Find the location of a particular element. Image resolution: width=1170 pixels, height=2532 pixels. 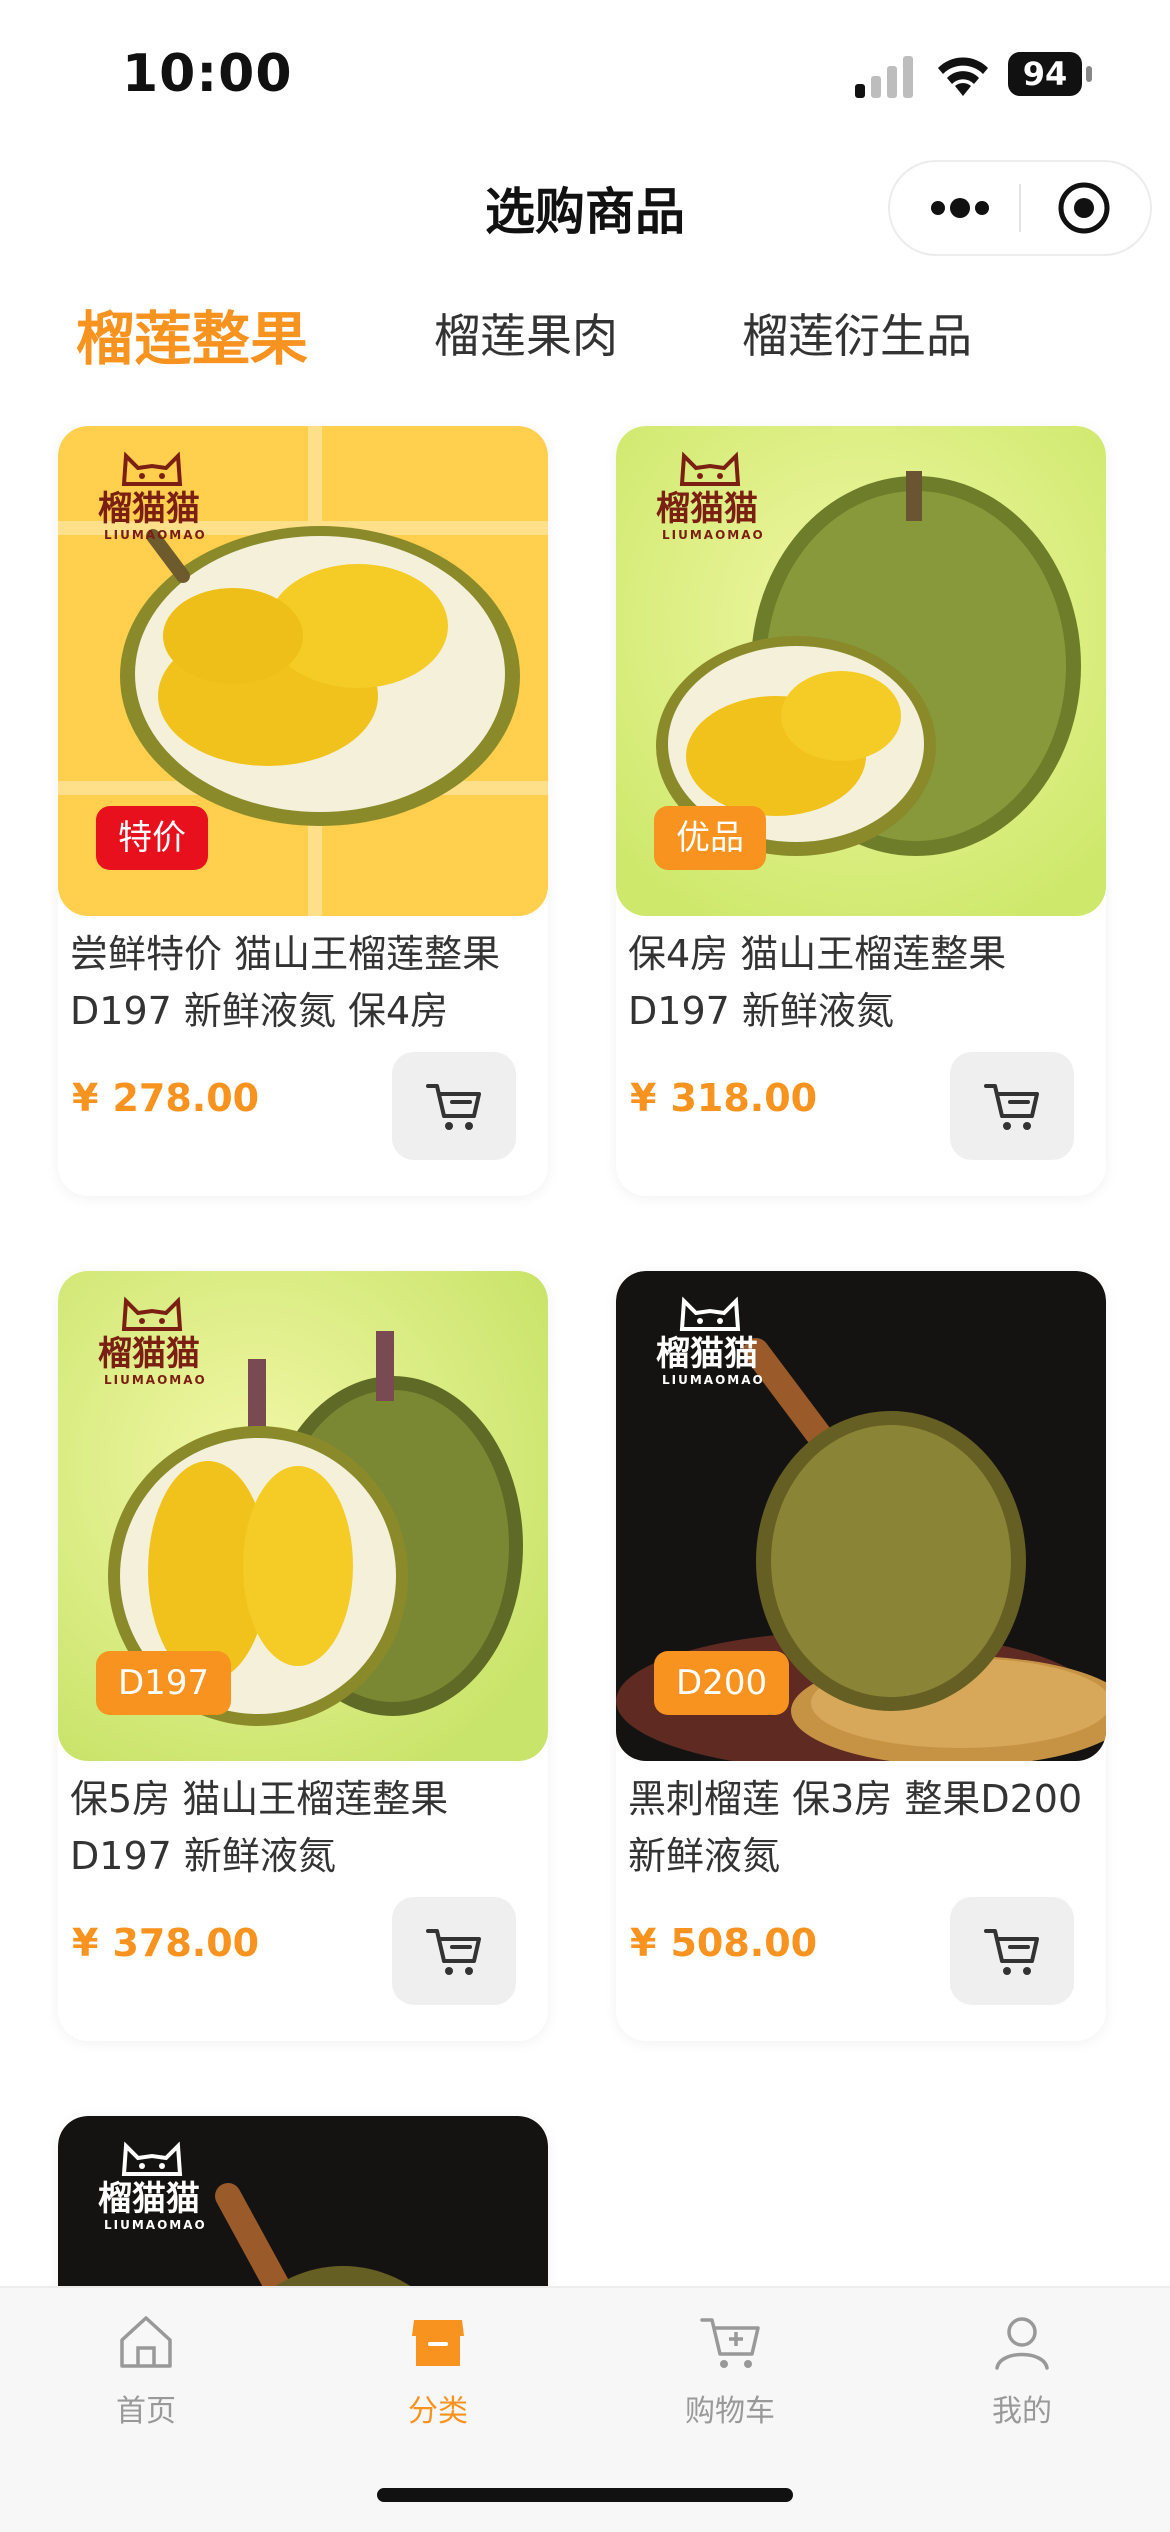

mini-program-capsule is located at coordinates (1020, 208).